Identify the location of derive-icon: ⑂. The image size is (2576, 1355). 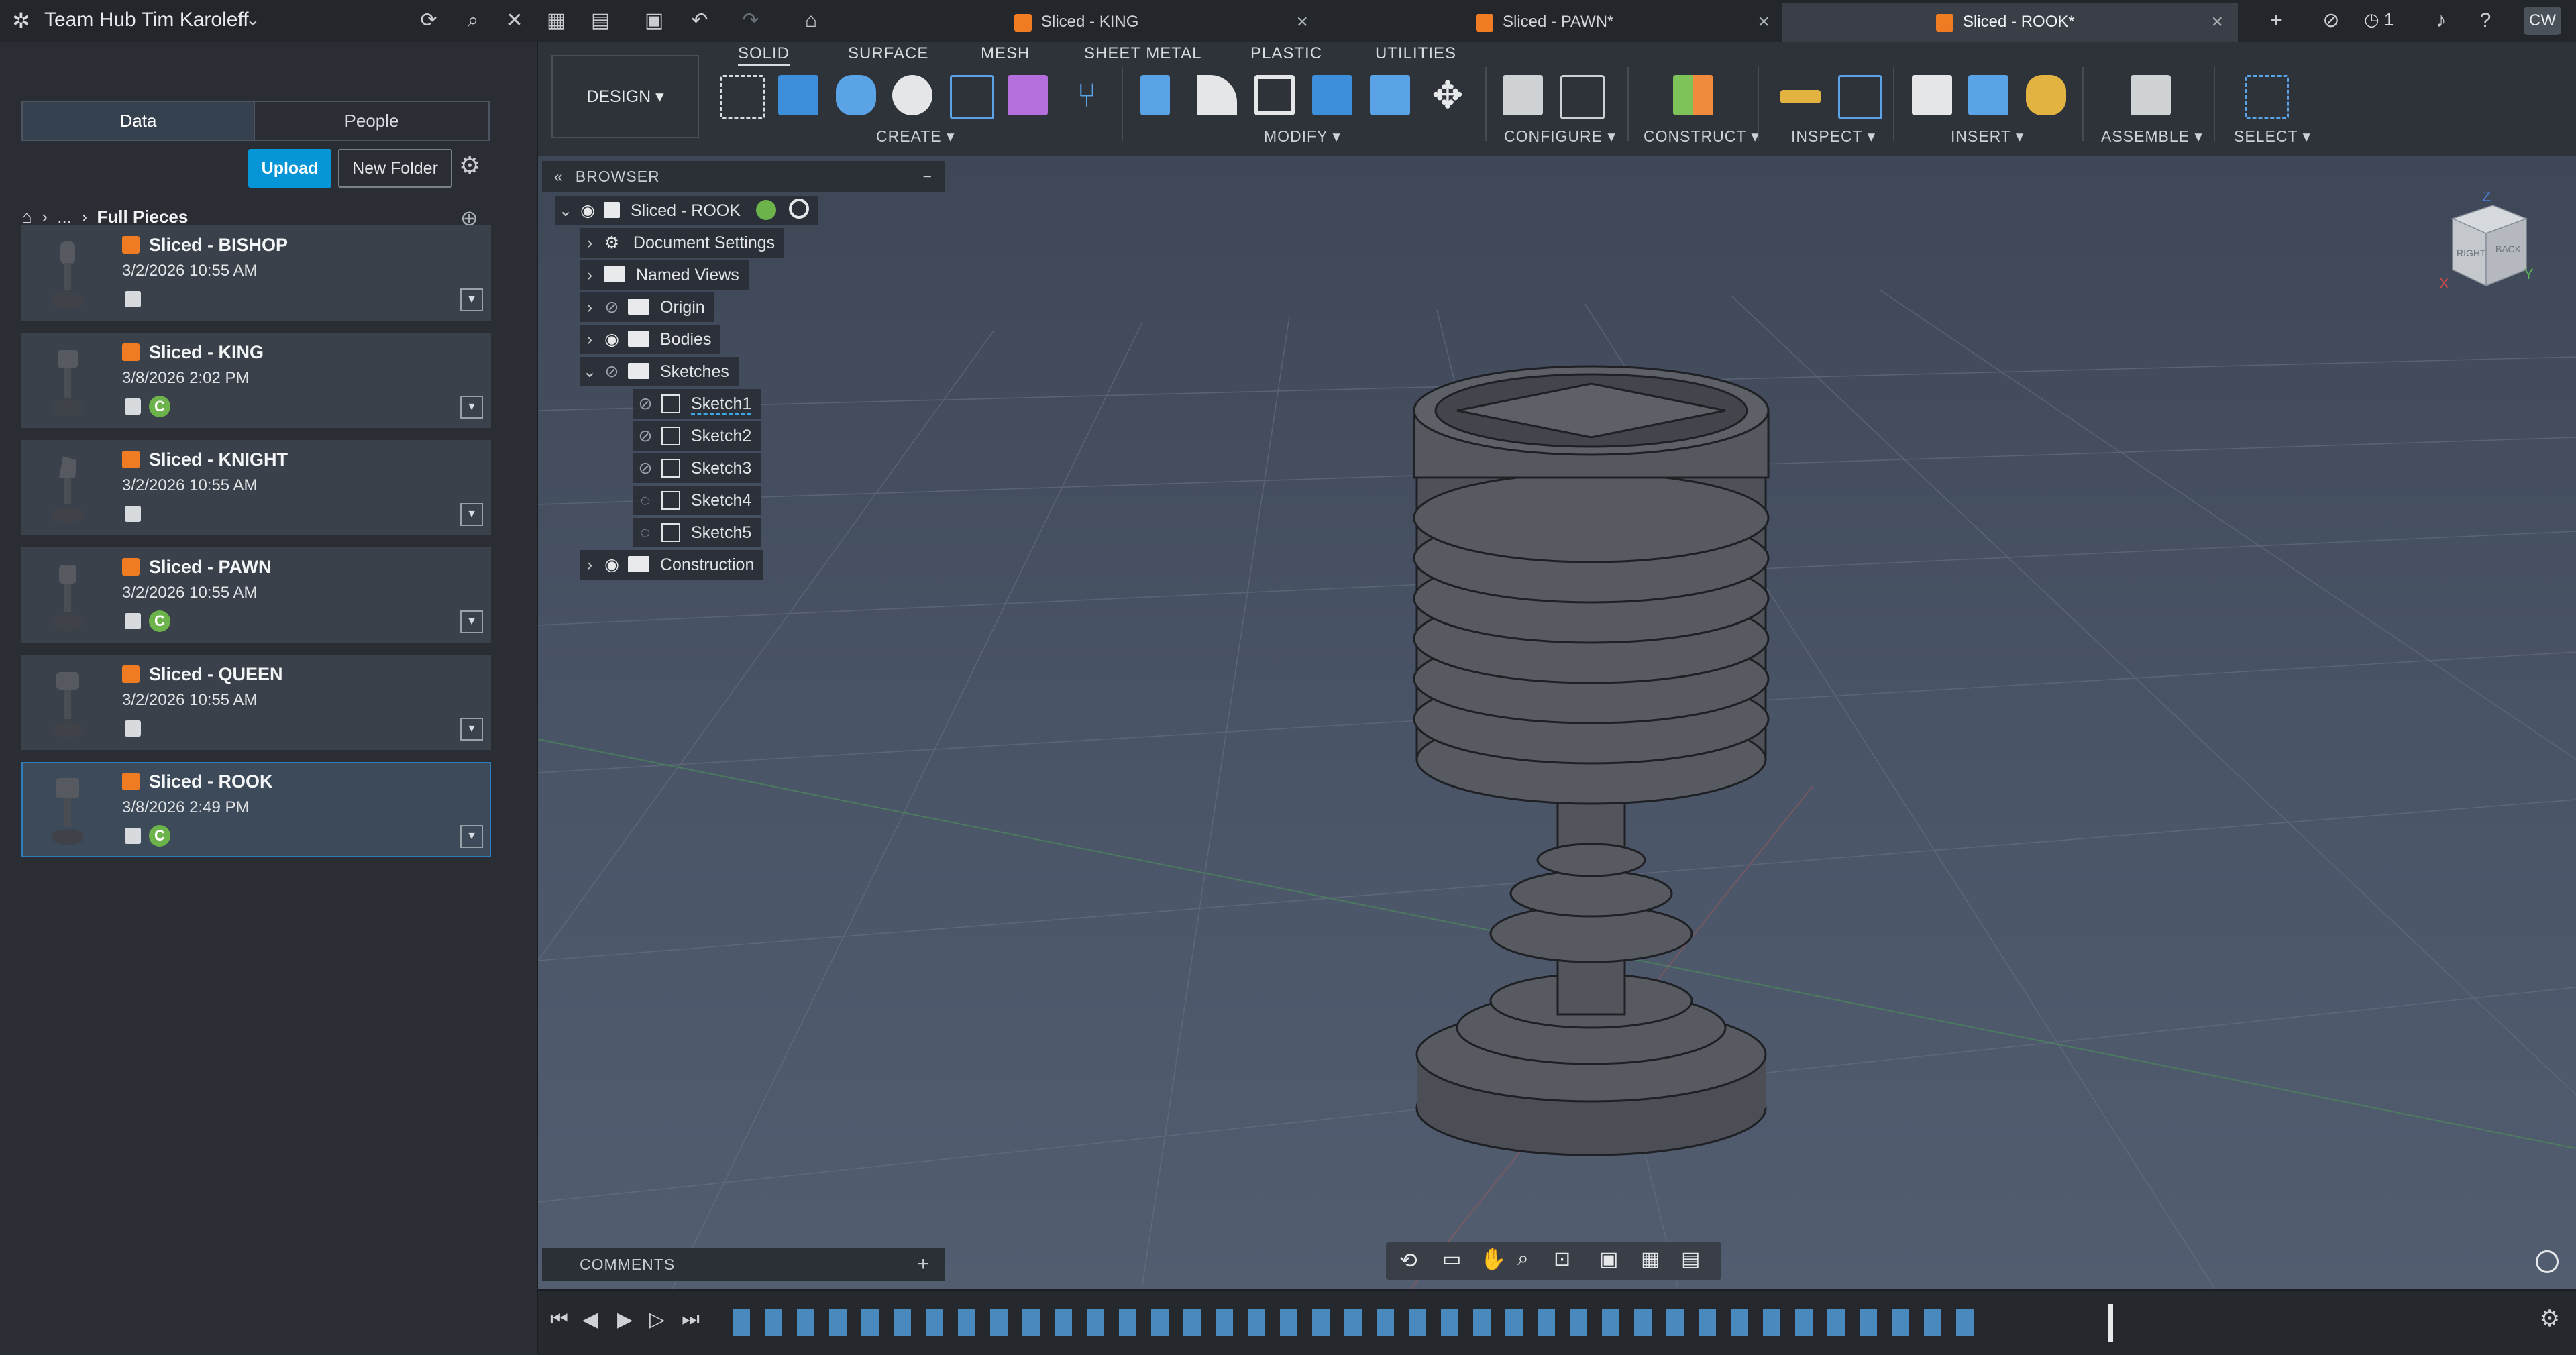
(1087, 95).